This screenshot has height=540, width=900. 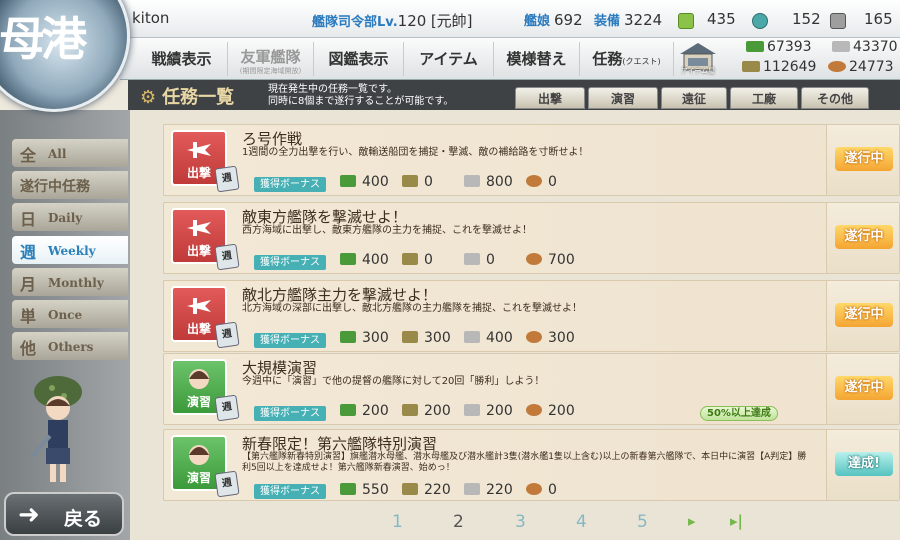 I want to click on category-in-progress: 遂行中任務, so click(x=70, y=185).